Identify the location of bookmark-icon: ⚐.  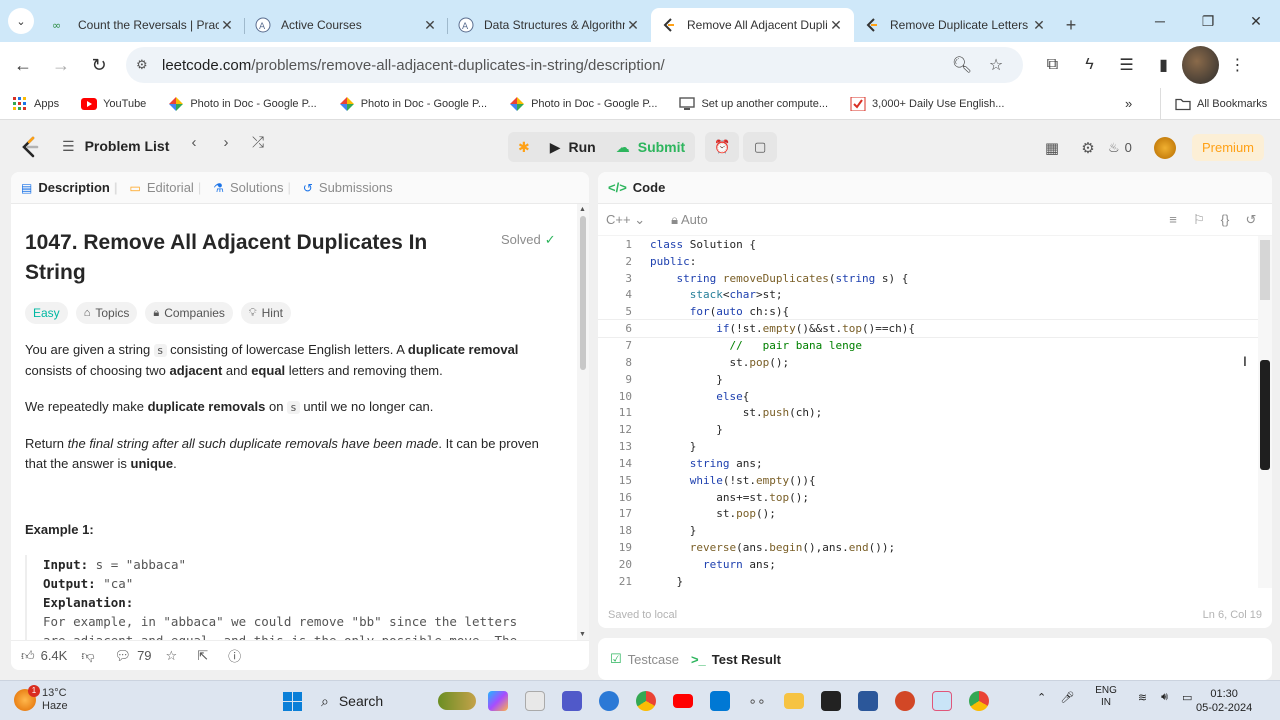
(1199, 220).